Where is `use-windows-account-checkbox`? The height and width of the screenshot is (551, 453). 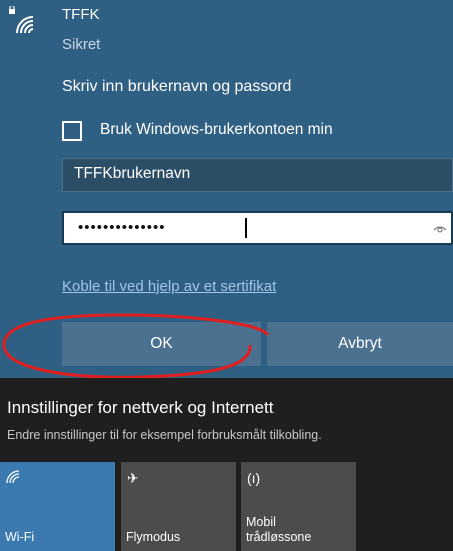 use-windows-account-checkbox is located at coordinates (72, 131).